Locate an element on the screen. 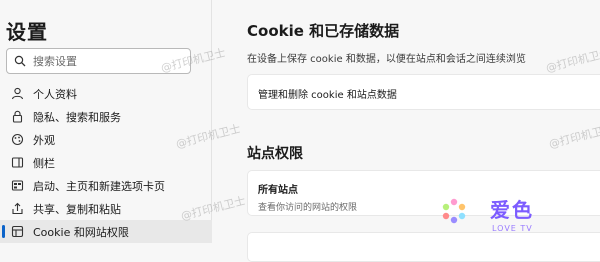 This screenshot has width=600, height=262. sidebar-item-label: 隐私、搜索和服务 is located at coordinates (77, 117).